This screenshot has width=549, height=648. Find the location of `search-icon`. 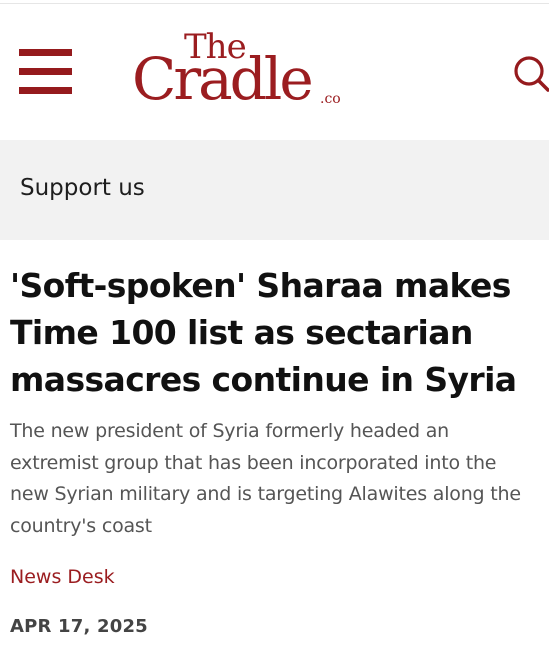

search-icon is located at coordinates (531, 74).